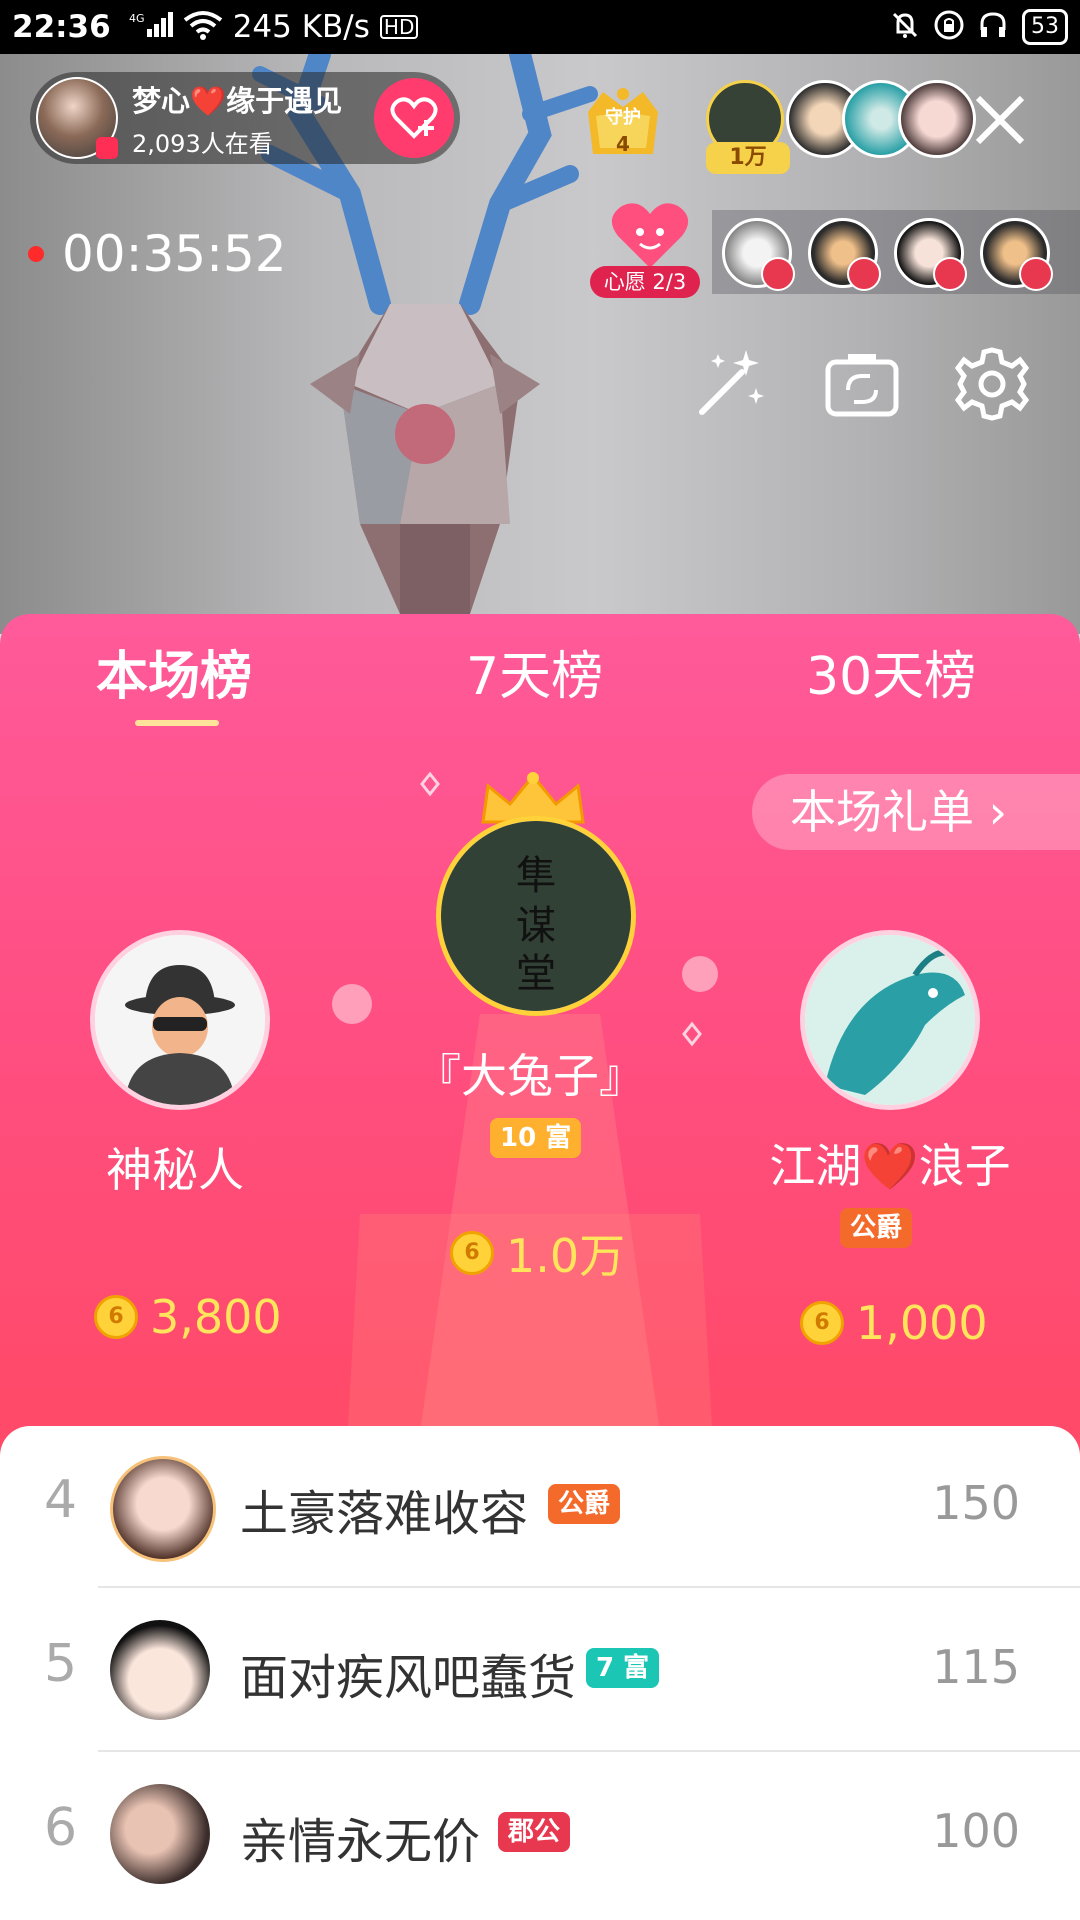 This screenshot has width=1080, height=1920. I want to click on rank-number: 6, so click(61, 1828).